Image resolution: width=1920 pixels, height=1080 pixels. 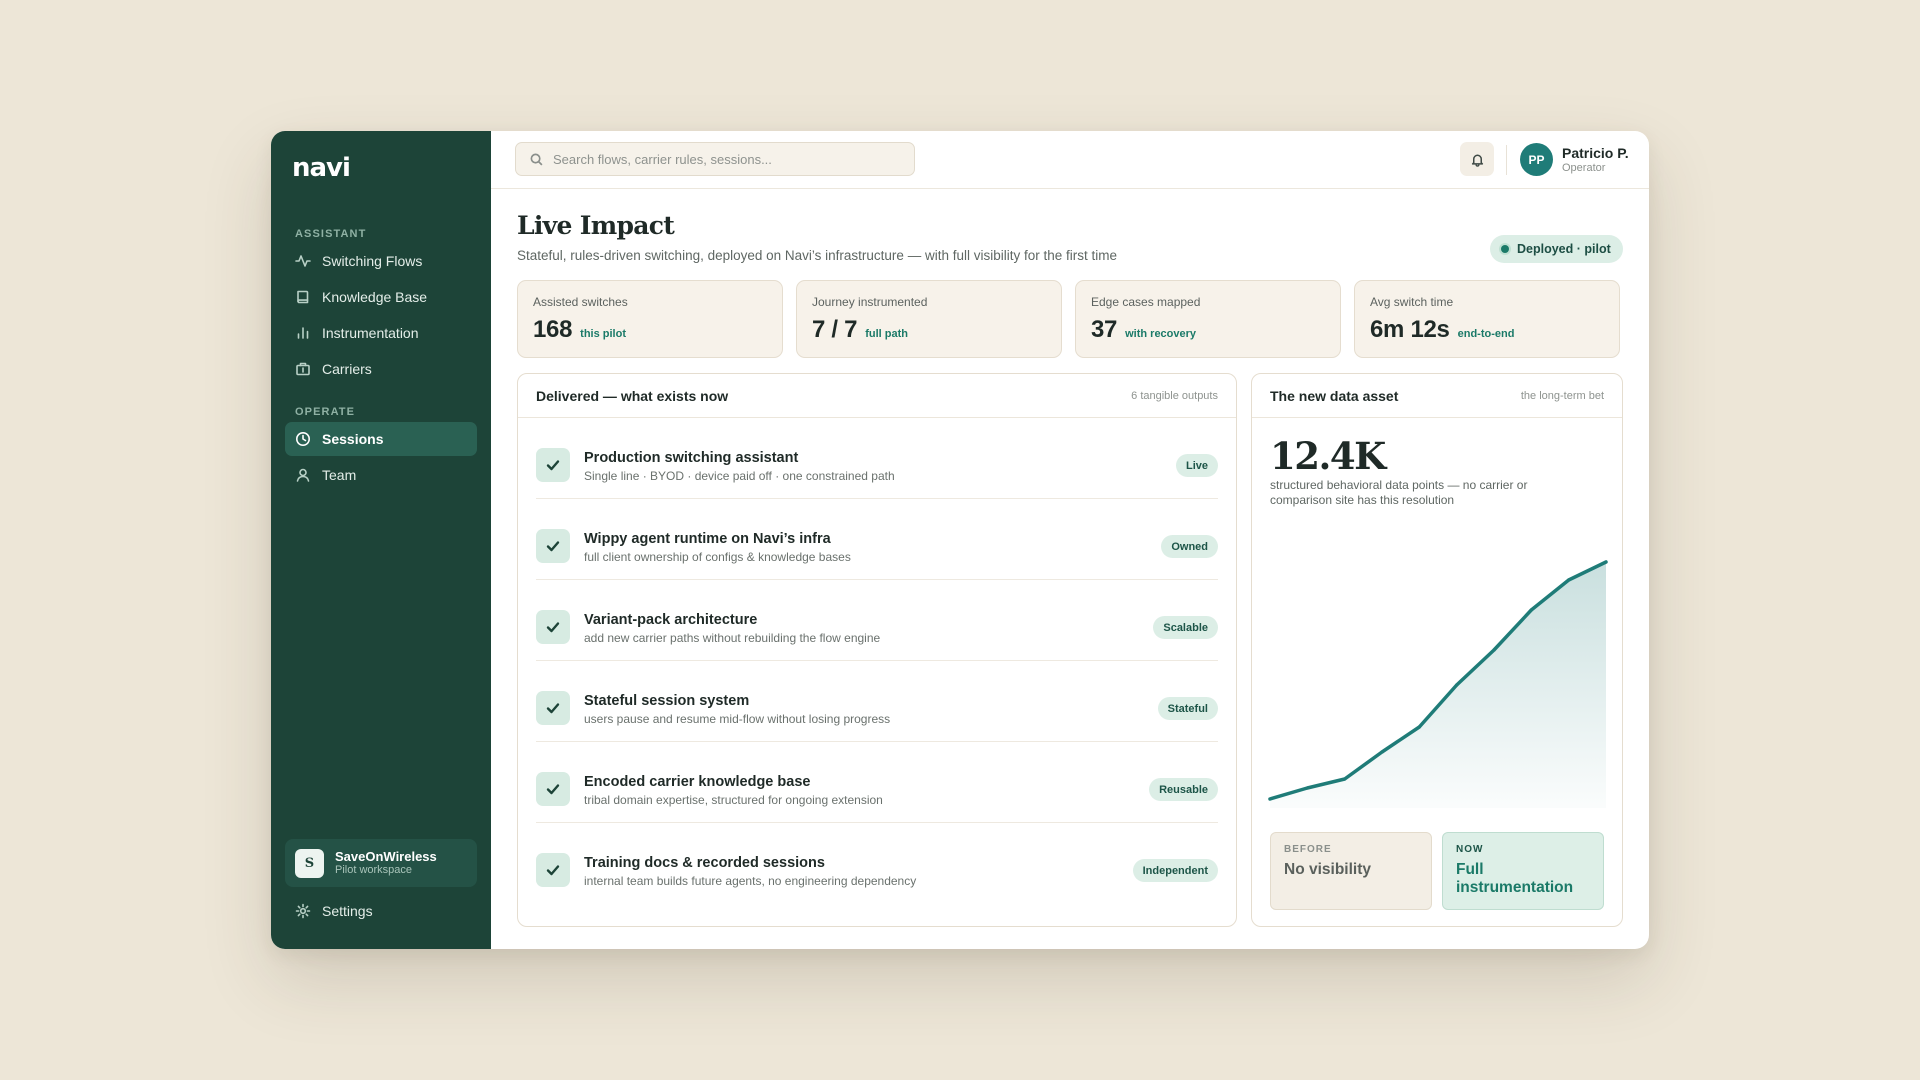 I want to click on before-value: No visibility, so click(x=1327, y=869).